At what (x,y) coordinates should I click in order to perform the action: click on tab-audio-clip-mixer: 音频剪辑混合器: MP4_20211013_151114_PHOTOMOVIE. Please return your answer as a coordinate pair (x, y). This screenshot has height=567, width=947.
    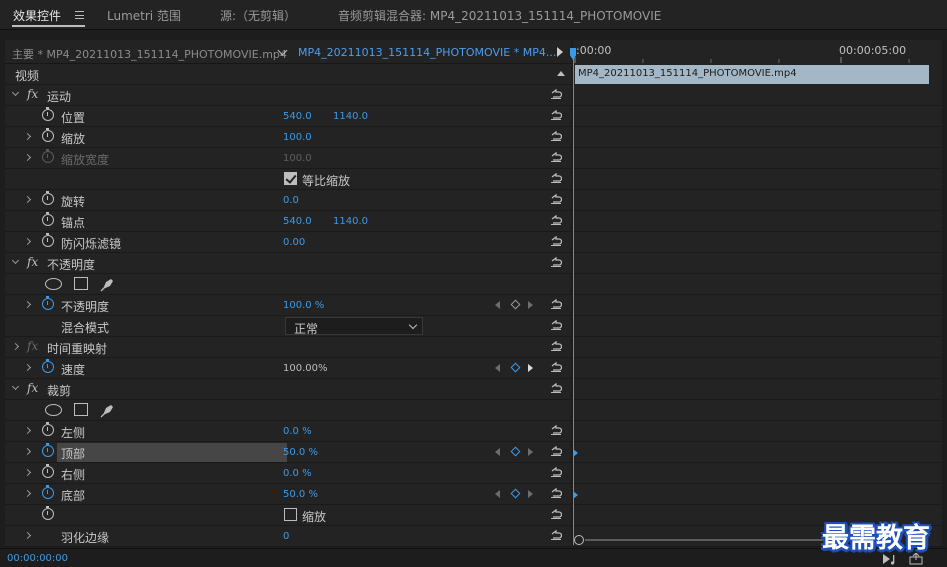
    Looking at the image, I should click on (499, 15).